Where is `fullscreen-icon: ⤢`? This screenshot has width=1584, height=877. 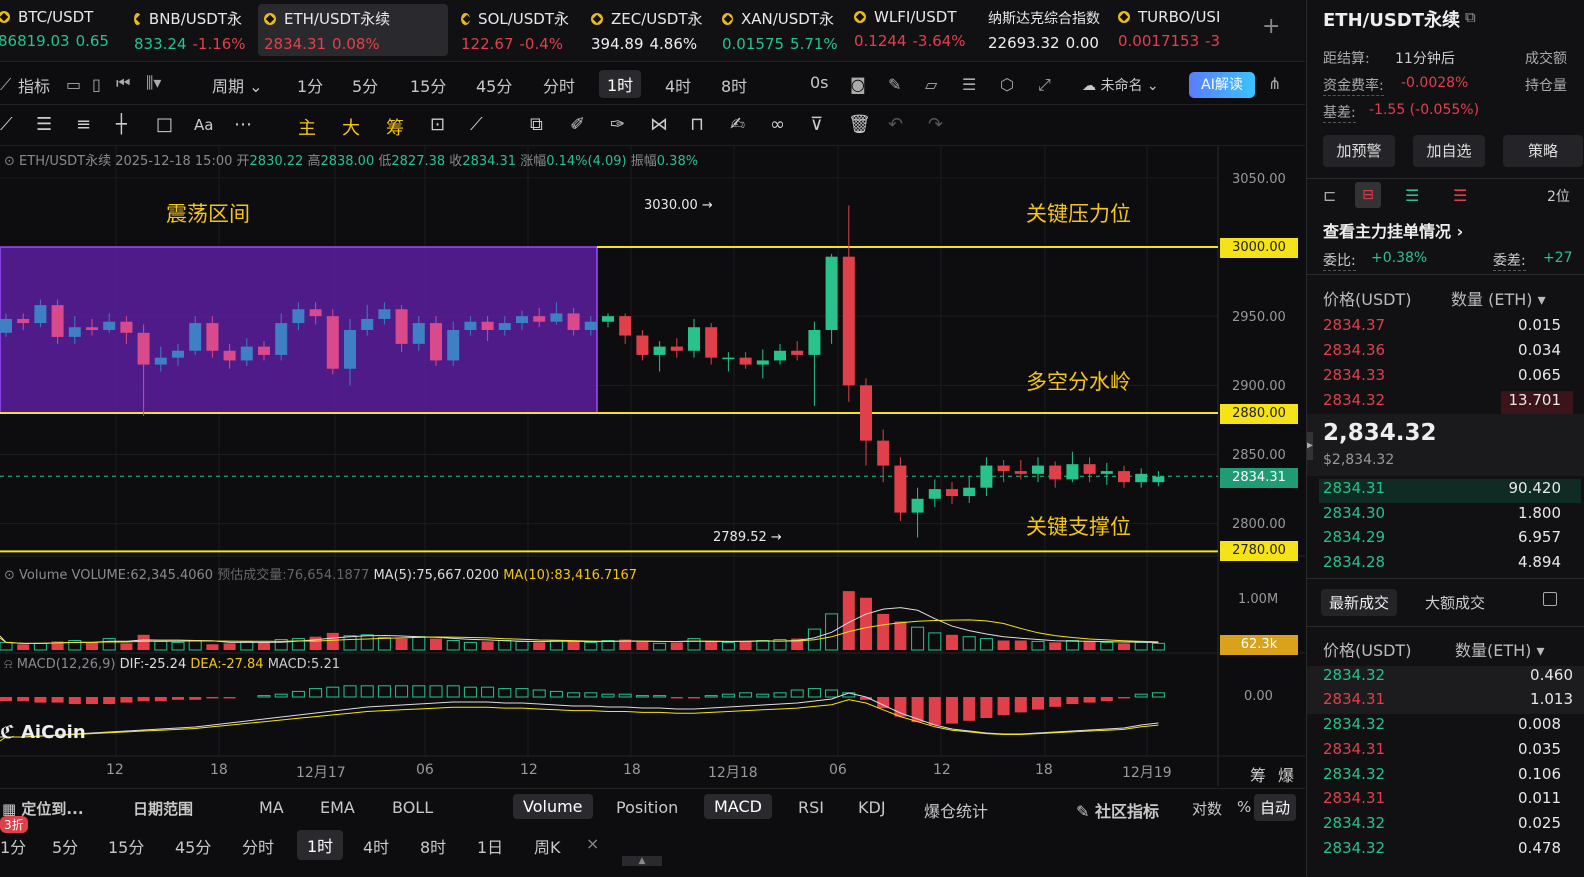 fullscreen-icon: ⤢ is located at coordinates (1044, 85).